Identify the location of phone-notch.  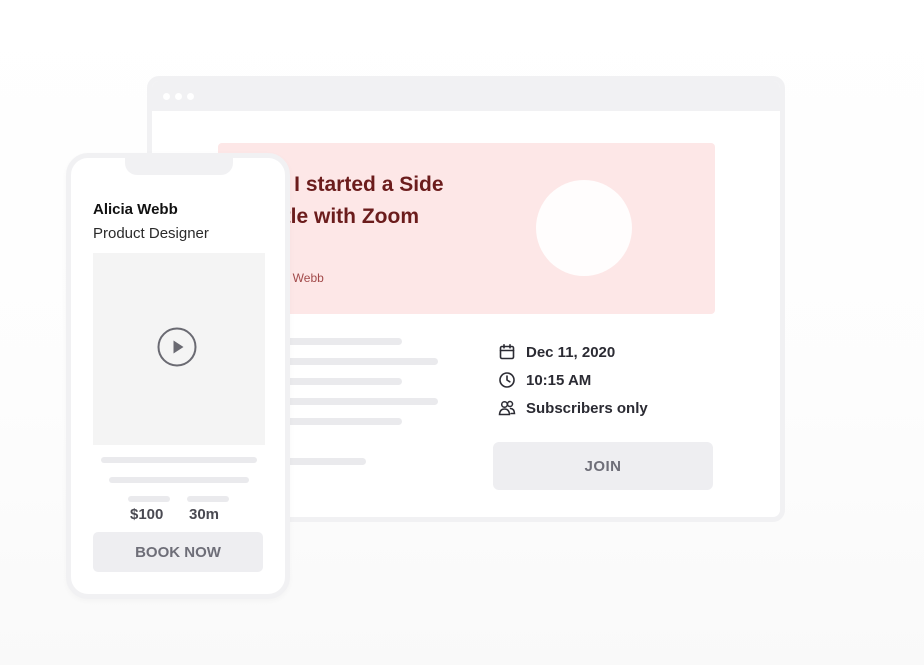
(179, 166).